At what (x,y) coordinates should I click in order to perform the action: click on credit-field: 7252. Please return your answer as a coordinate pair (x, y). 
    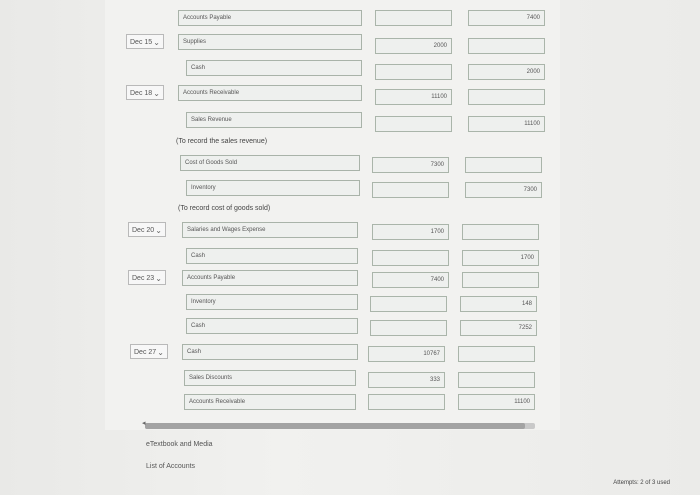
    Looking at the image, I should click on (498, 328).